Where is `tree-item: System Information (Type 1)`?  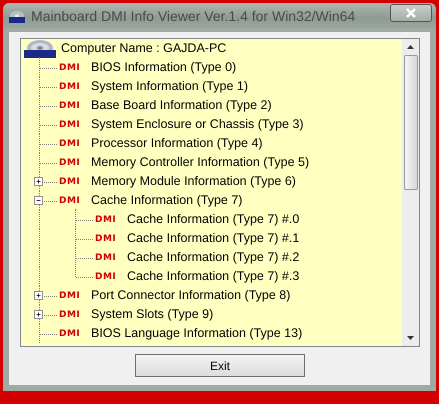 tree-item: System Information (Type 1) is located at coordinates (169, 86).